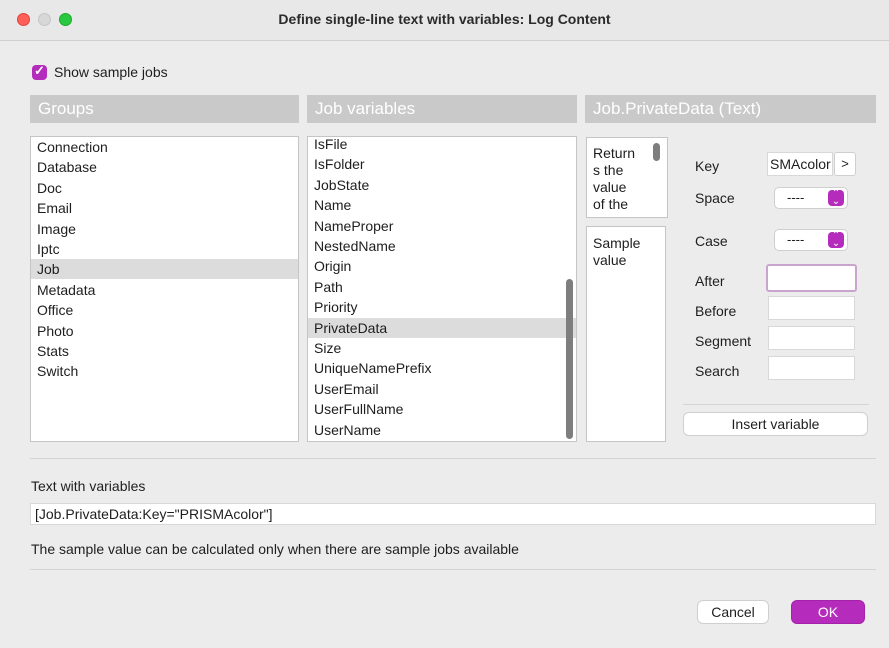 The width and height of the screenshot is (889, 648). What do you see at coordinates (442, 109) in the screenshot?
I see `job-variables-header: Job variables` at bounding box center [442, 109].